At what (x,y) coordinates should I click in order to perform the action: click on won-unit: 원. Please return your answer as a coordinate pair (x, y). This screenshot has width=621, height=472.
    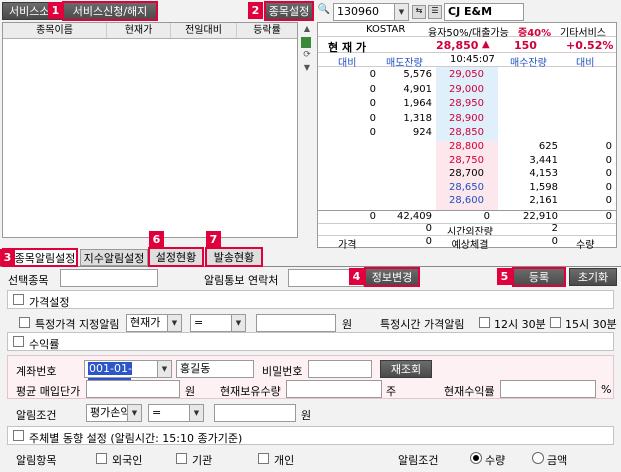
    Looking at the image, I should click on (347, 324).